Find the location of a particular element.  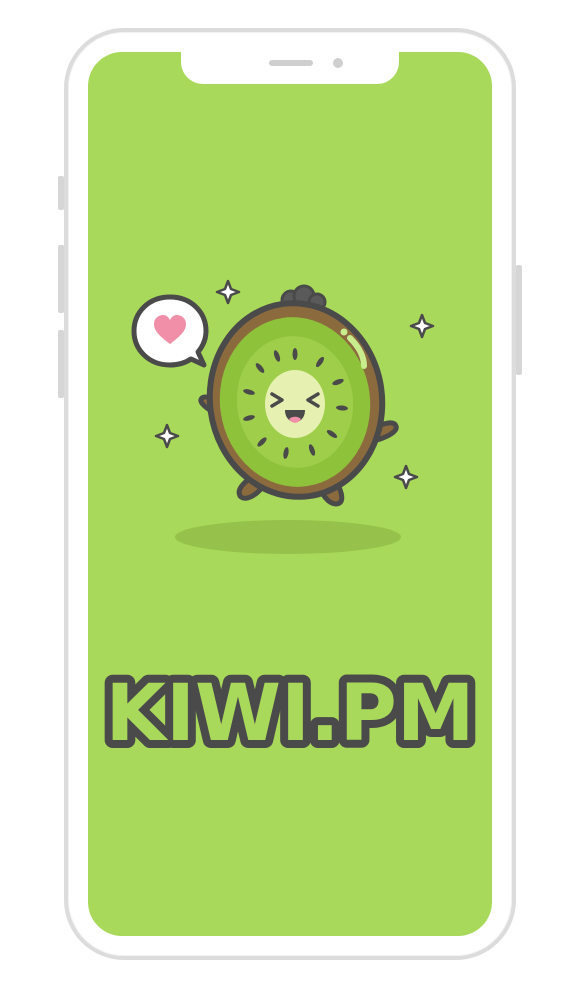

mascot-shadow is located at coordinates (288, 537).